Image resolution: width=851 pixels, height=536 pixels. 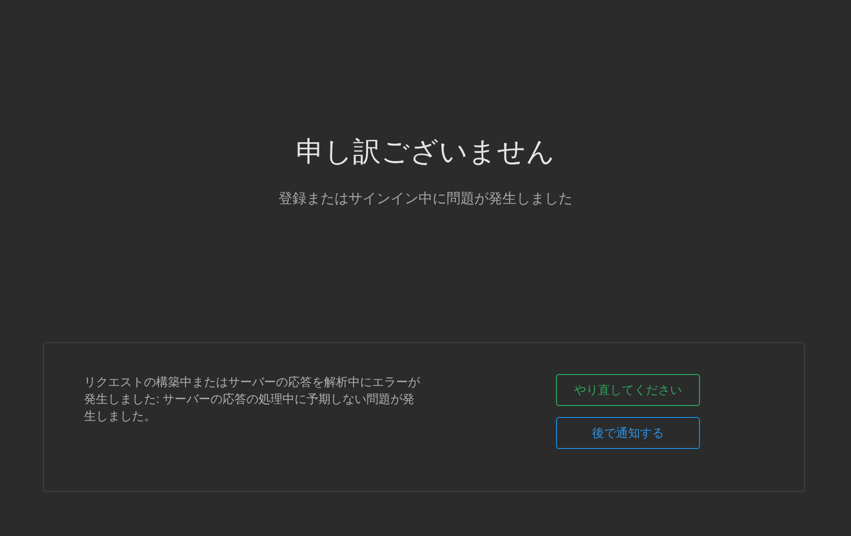 I want to click on notify-later-button: 後で通知する, so click(x=628, y=433).